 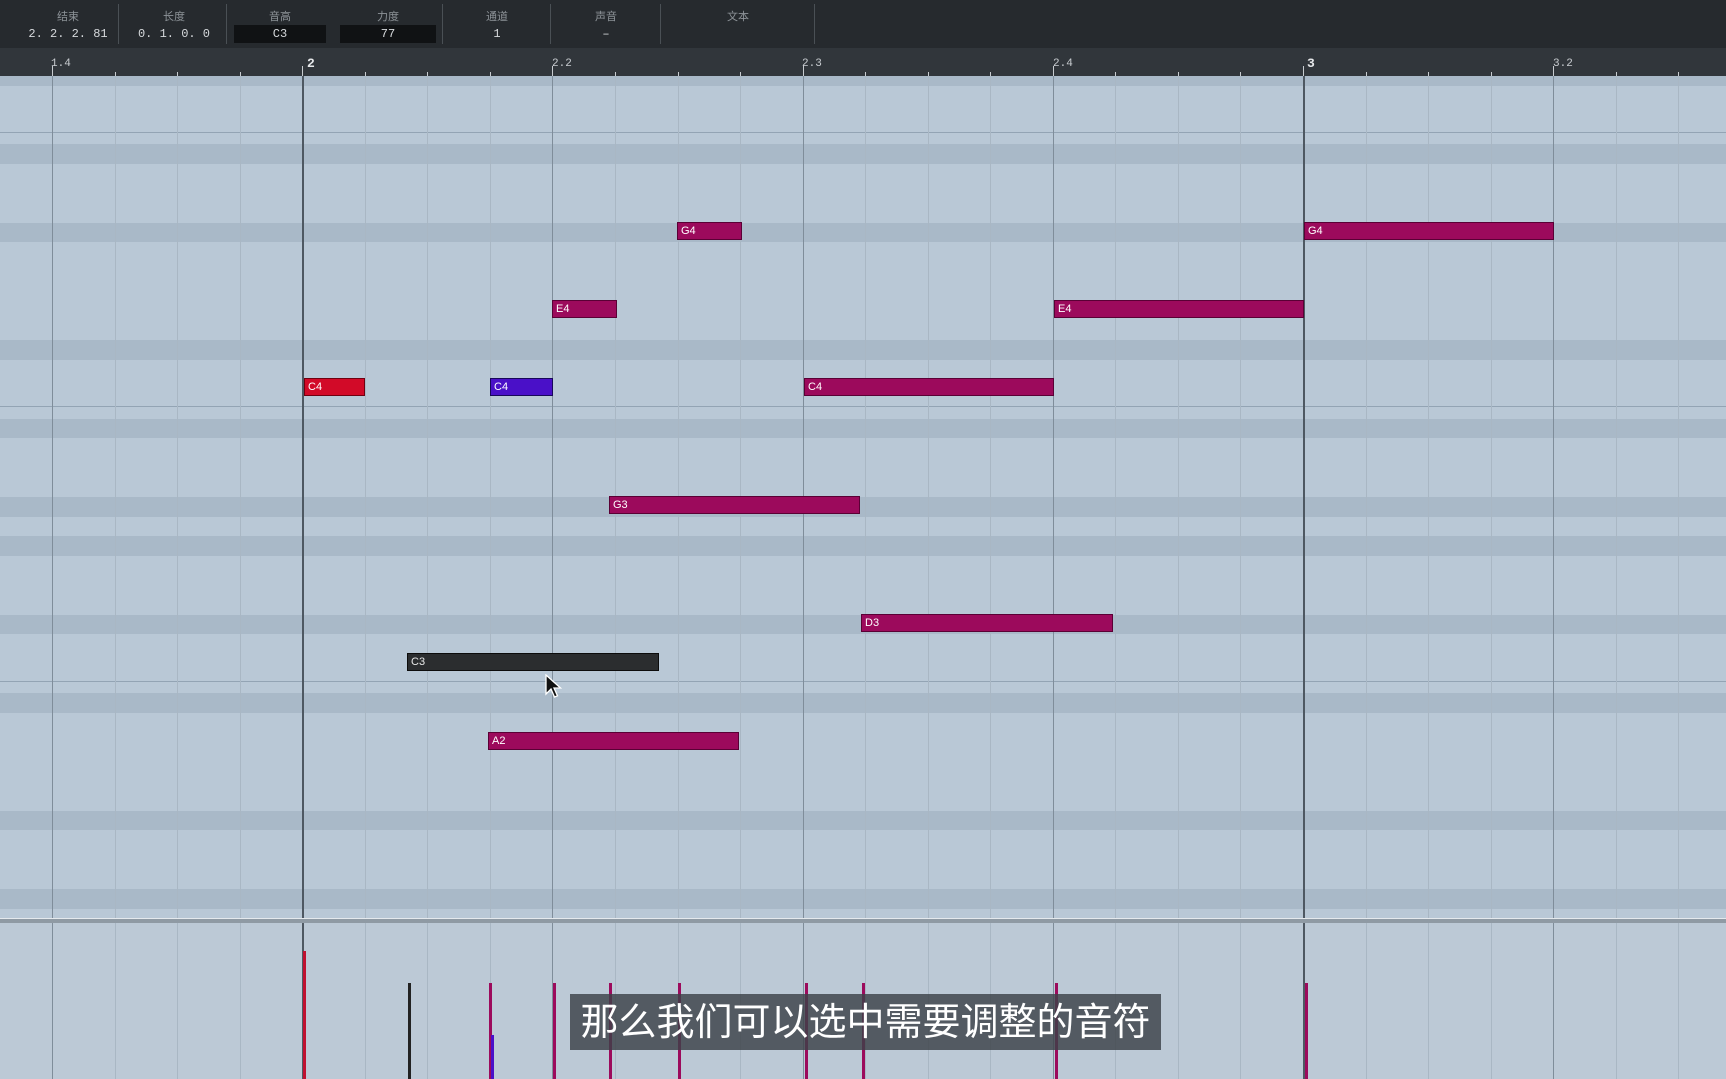 What do you see at coordinates (174, 17) in the screenshot?
I see `length-label: 长度` at bounding box center [174, 17].